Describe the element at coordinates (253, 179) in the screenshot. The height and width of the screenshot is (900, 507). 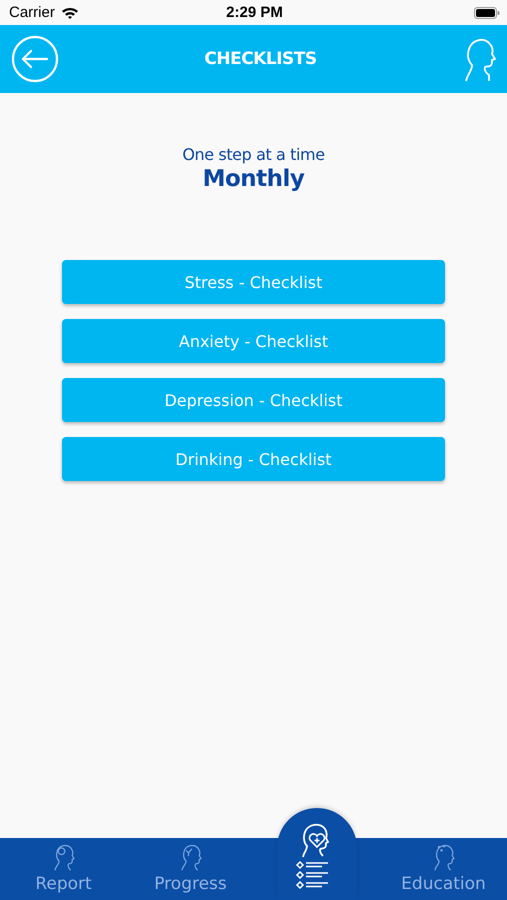
I see `period-title: Monthly` at that location.